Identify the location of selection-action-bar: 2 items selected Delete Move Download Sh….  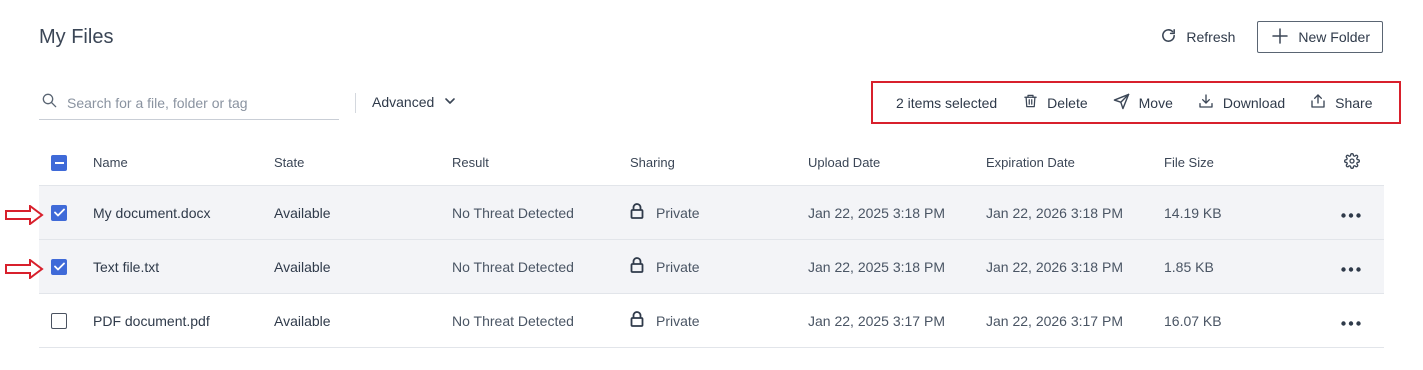
(1136, 102).